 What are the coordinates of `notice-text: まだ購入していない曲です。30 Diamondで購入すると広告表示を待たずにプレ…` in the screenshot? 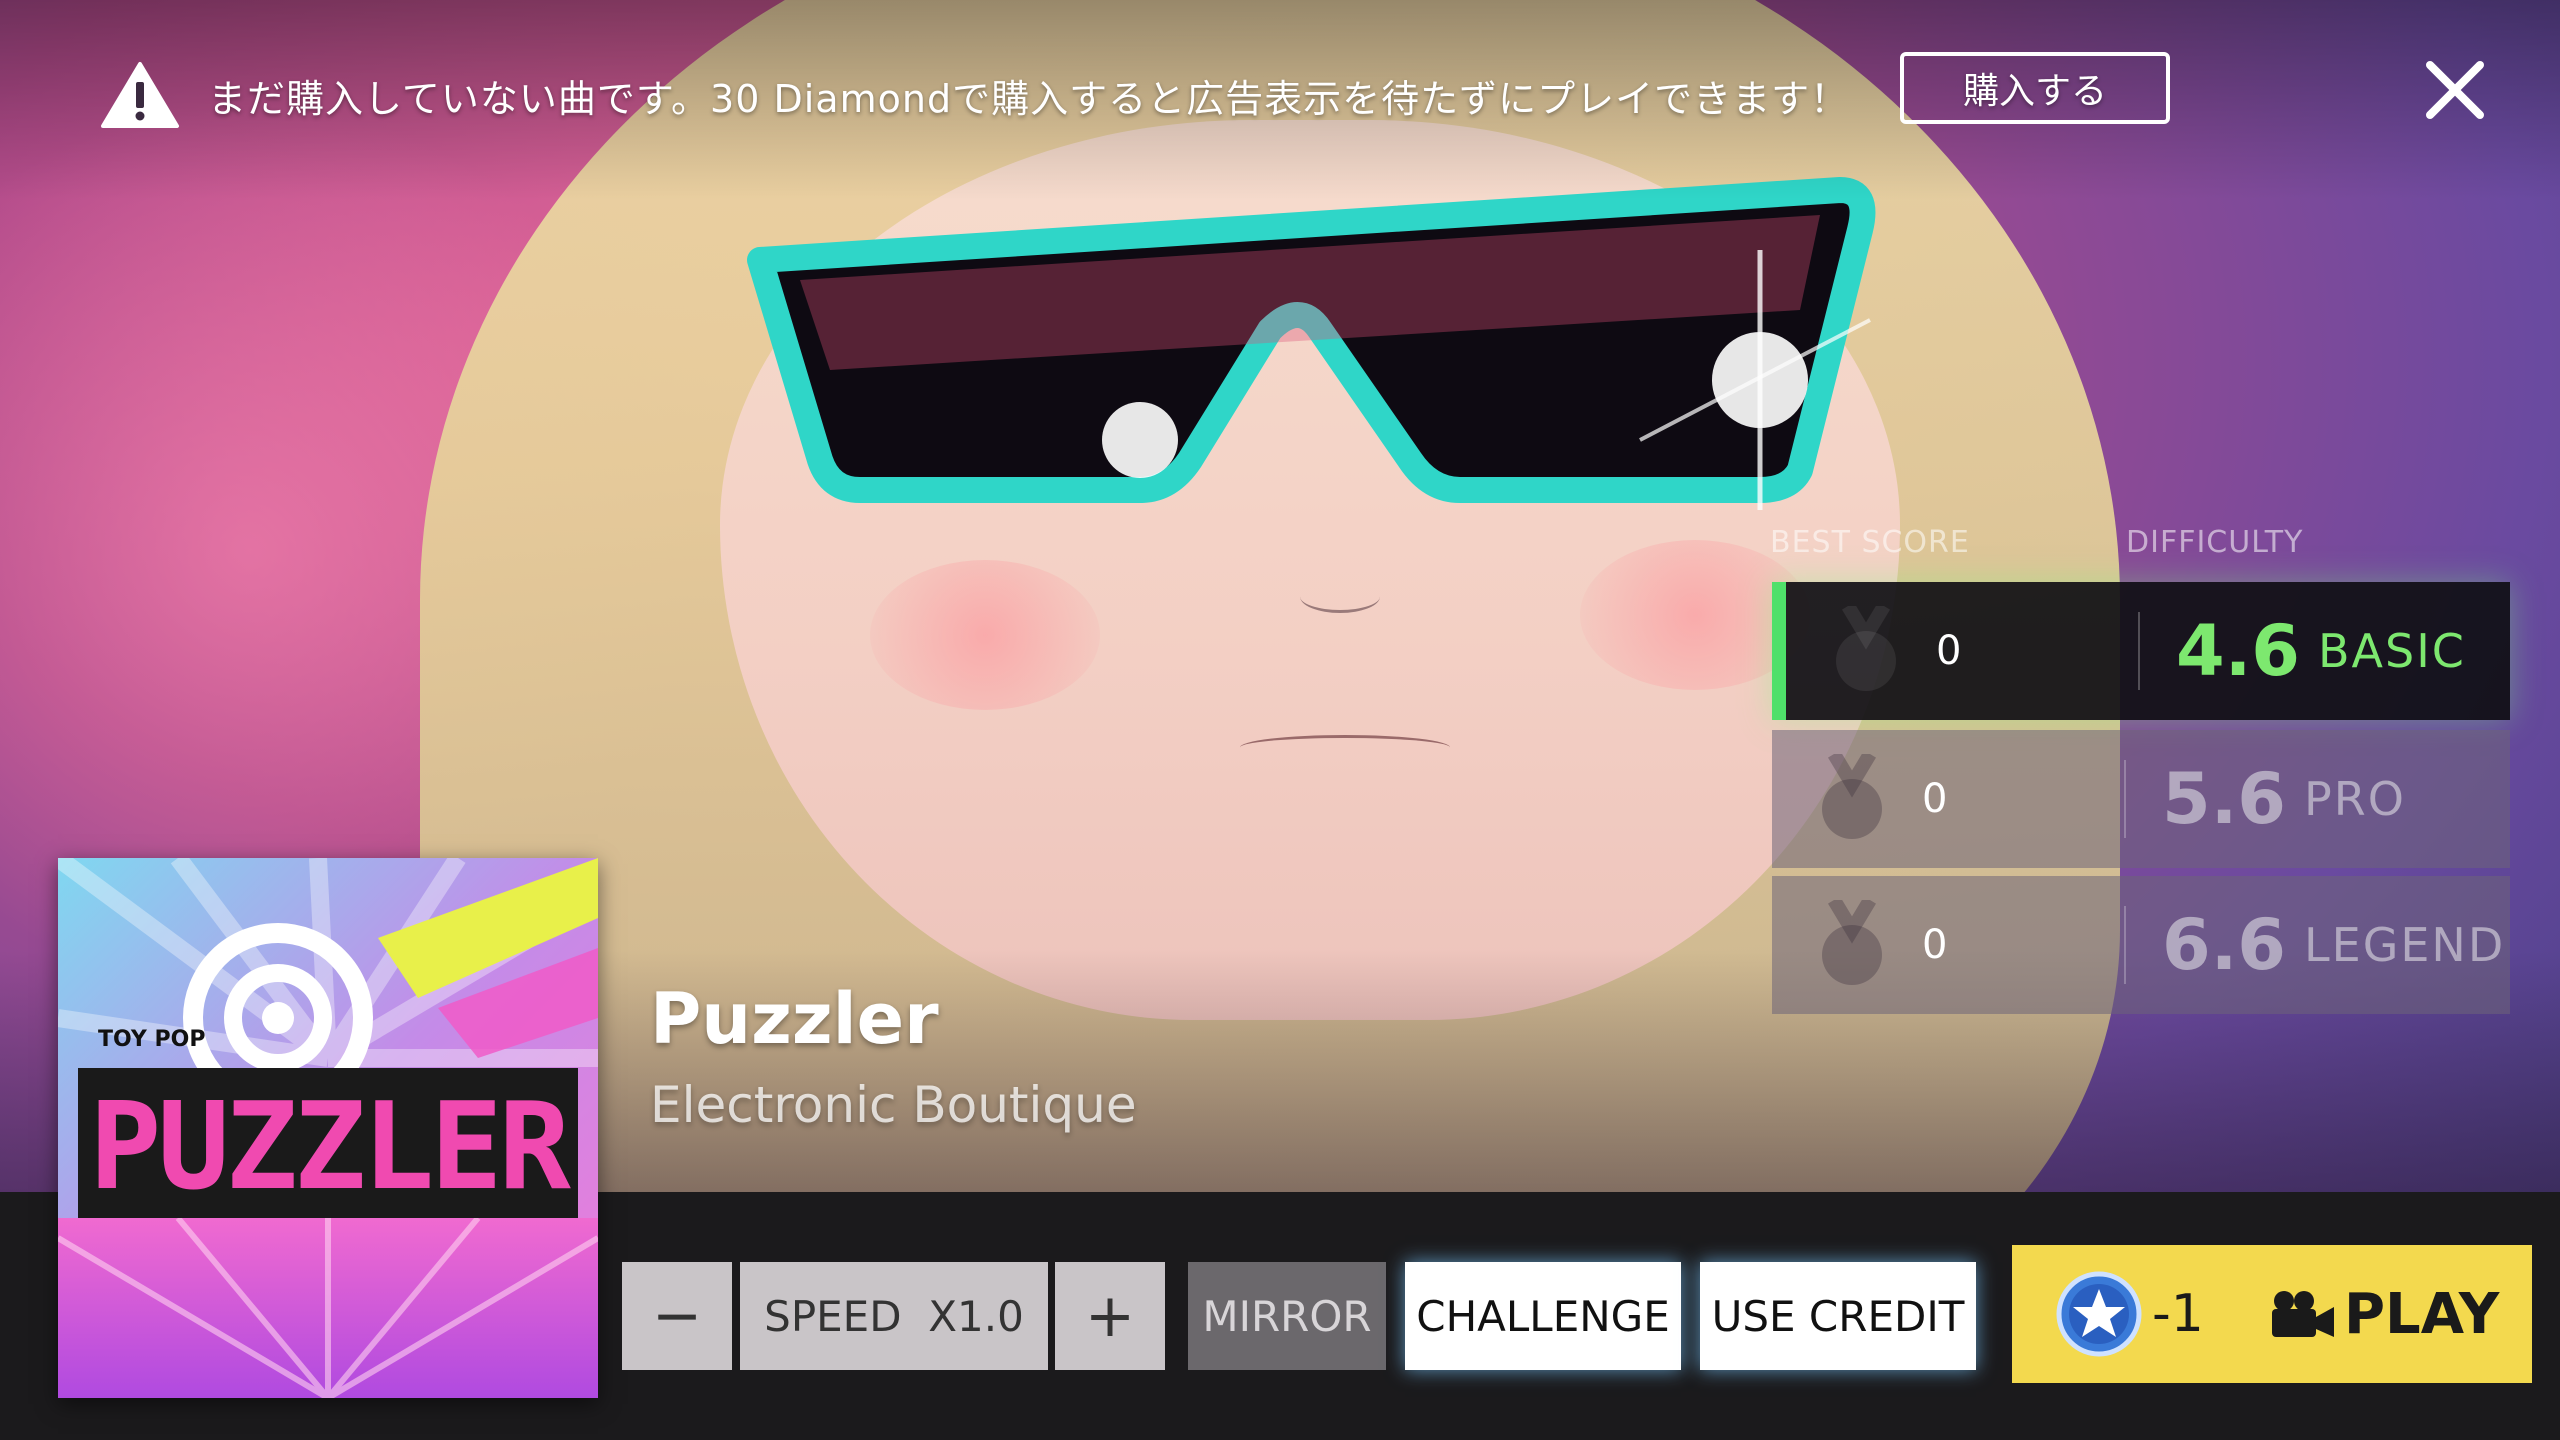 It's located at (1029, 98).